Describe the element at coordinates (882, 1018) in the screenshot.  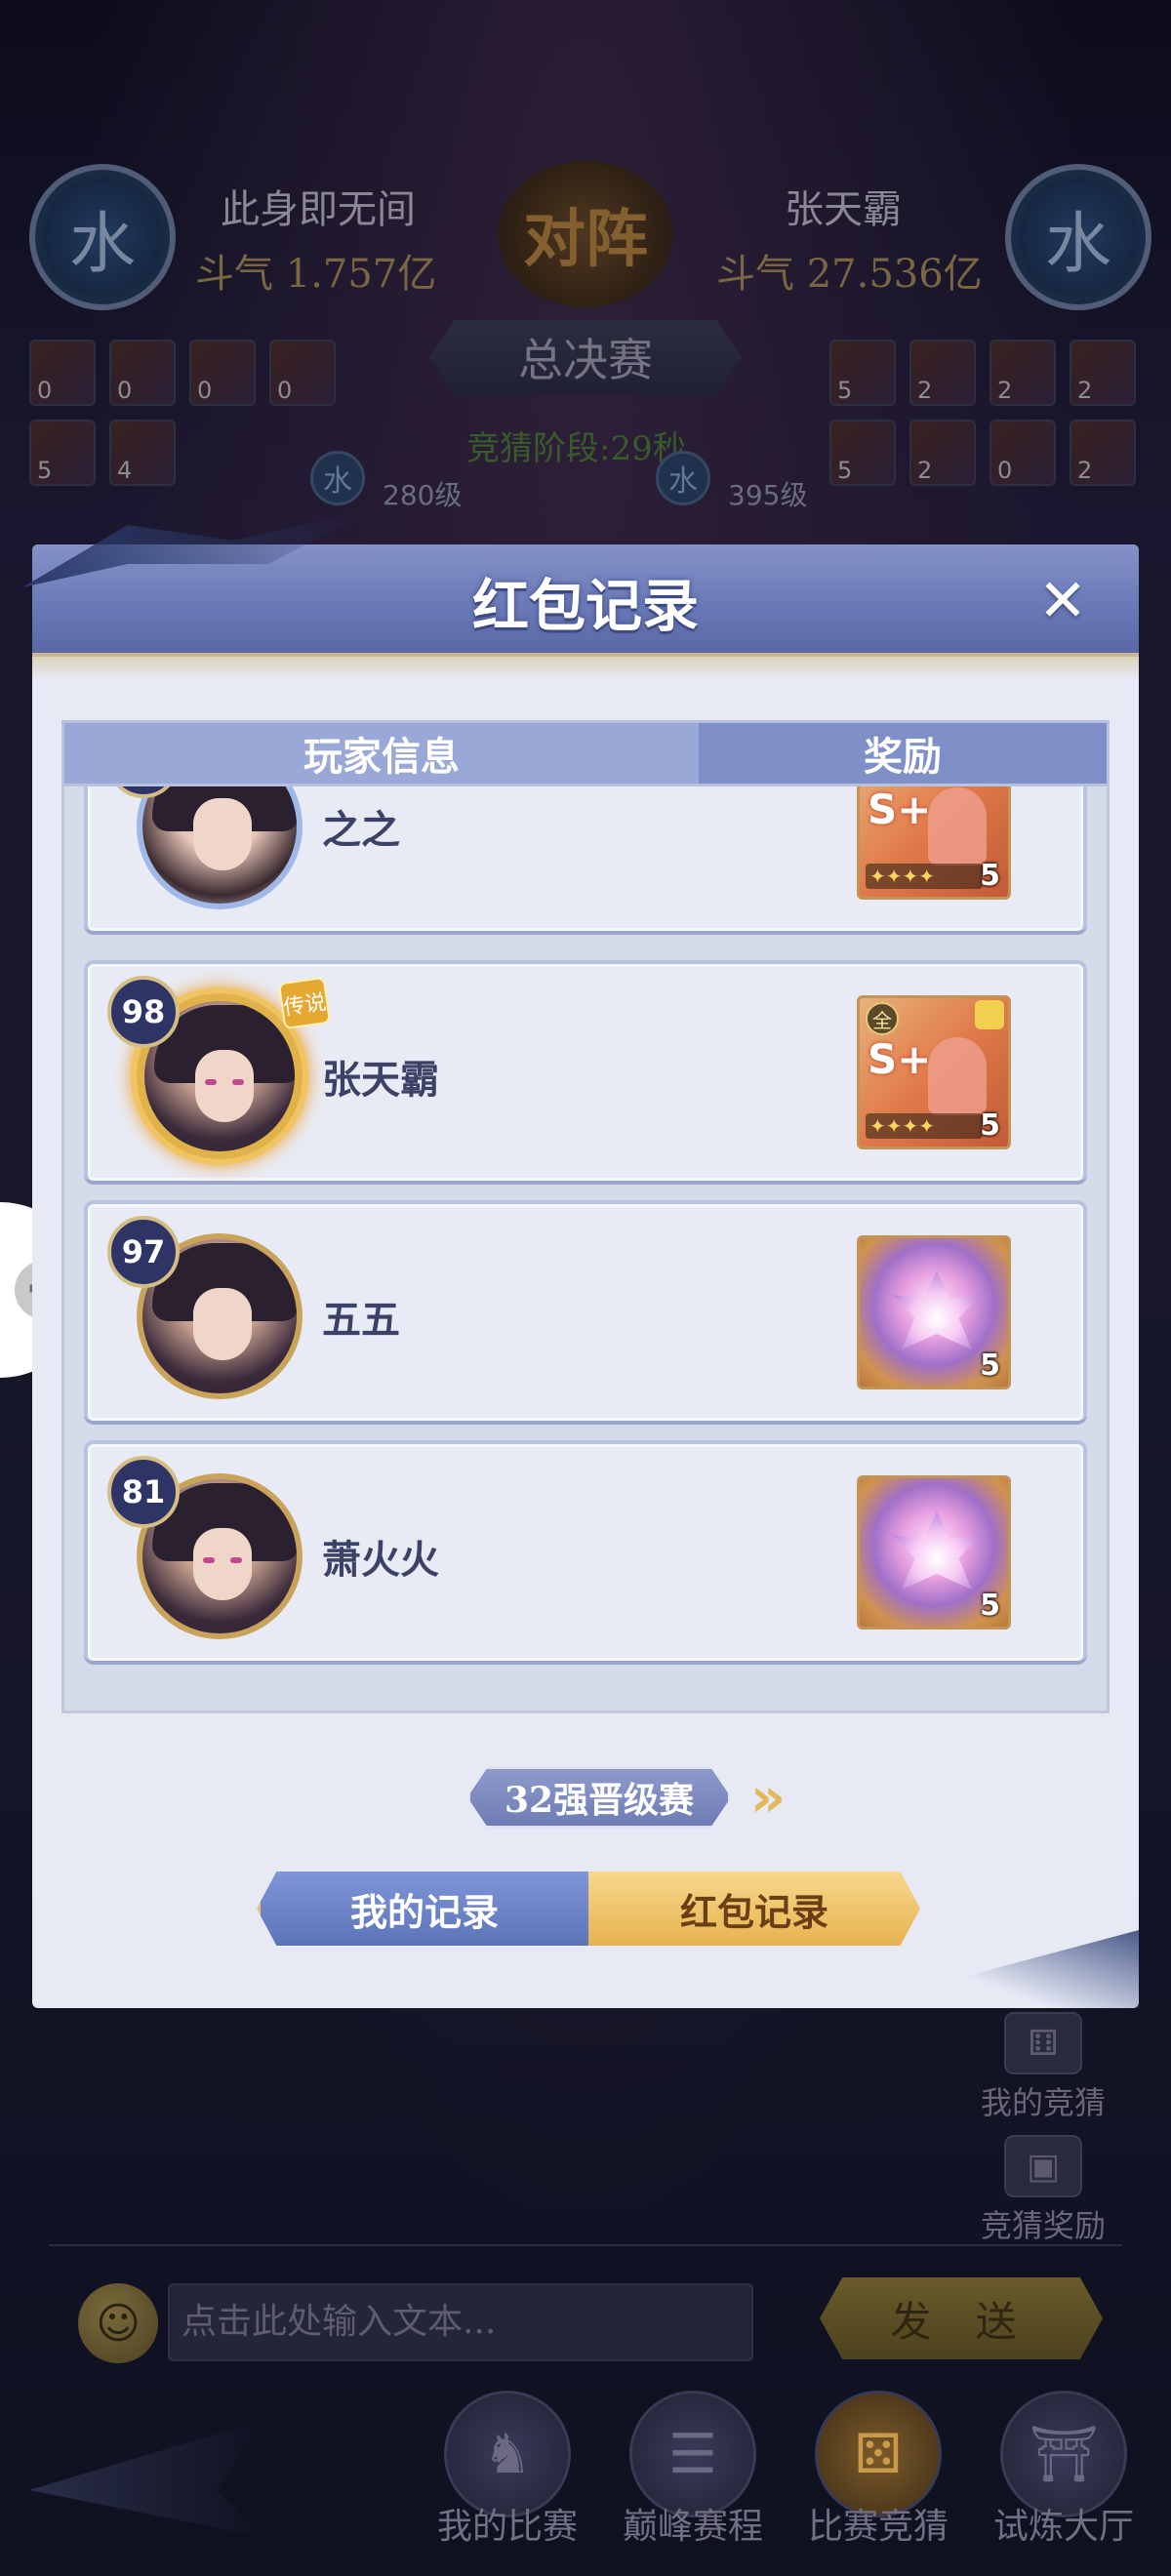
I see `all-badge-icon: 全` at that location.